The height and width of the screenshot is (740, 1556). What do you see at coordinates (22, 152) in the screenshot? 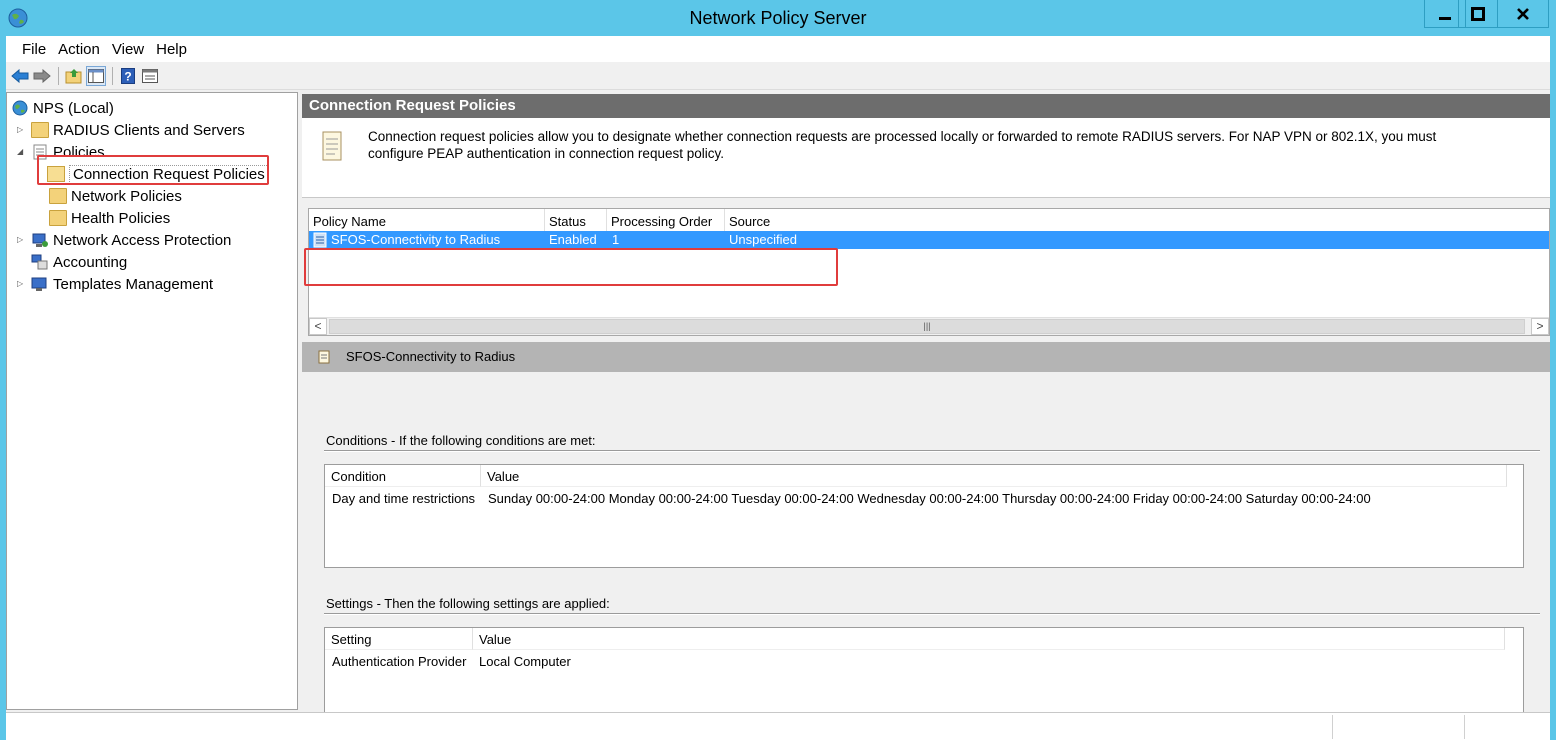
I see `collapse-arrow-icon: ◢` at bounding box center [22, 152].